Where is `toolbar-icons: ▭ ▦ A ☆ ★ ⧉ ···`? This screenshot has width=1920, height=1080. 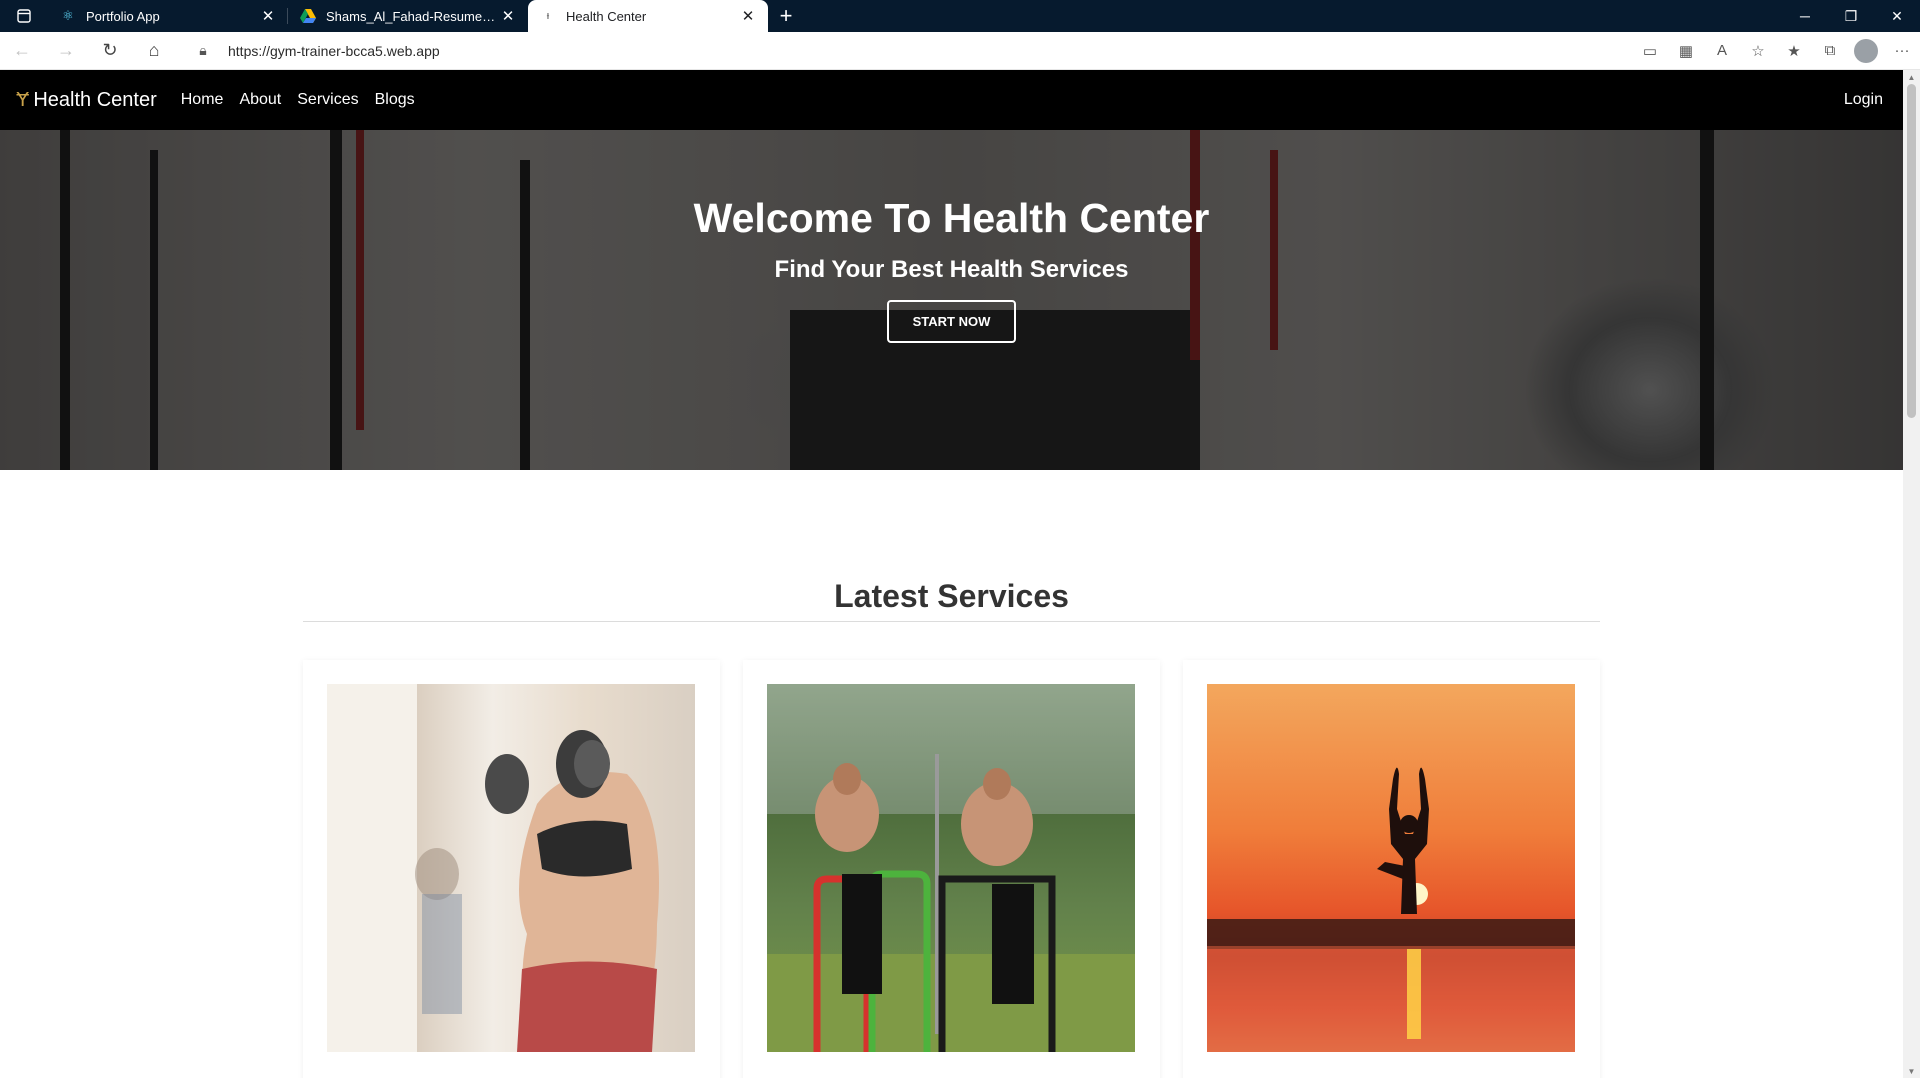 toolbar-icons: ▭ ▦ A ☆ ★ ⧉ ··· is located at coordinates (1776, 51).